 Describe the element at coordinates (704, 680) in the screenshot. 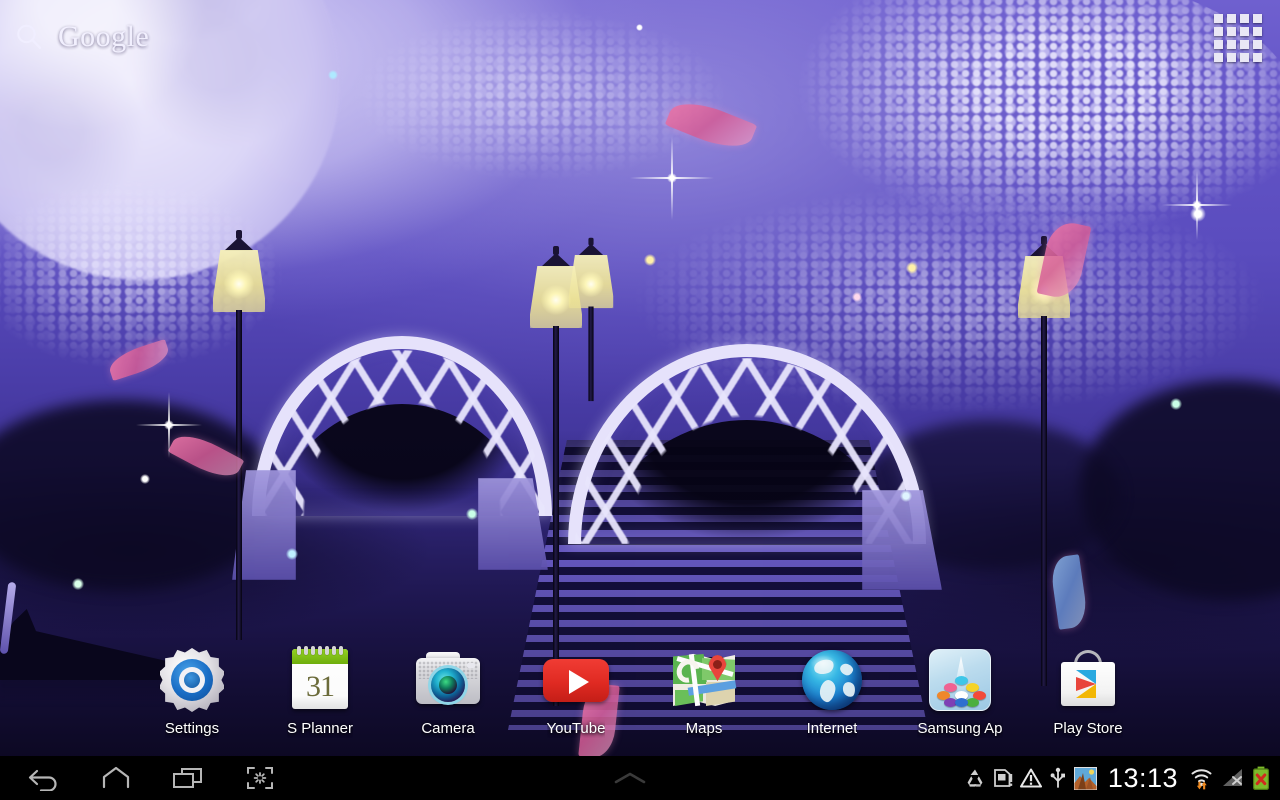

I see `maps-icon` at that location.